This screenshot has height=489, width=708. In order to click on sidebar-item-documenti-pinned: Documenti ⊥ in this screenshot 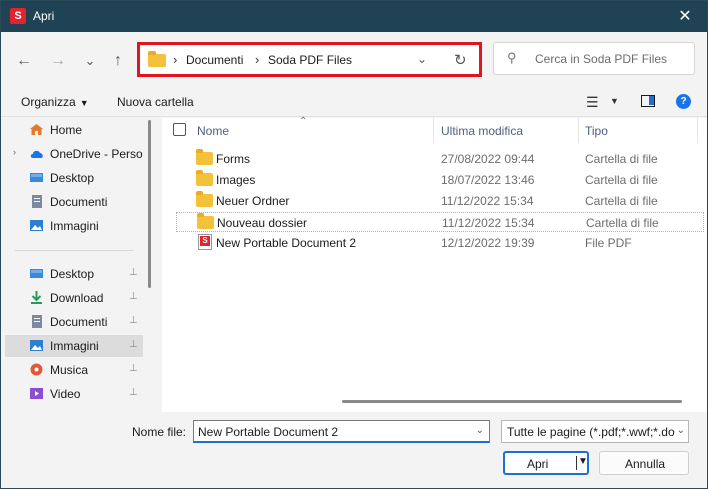, I will do `click(74, 322)`.